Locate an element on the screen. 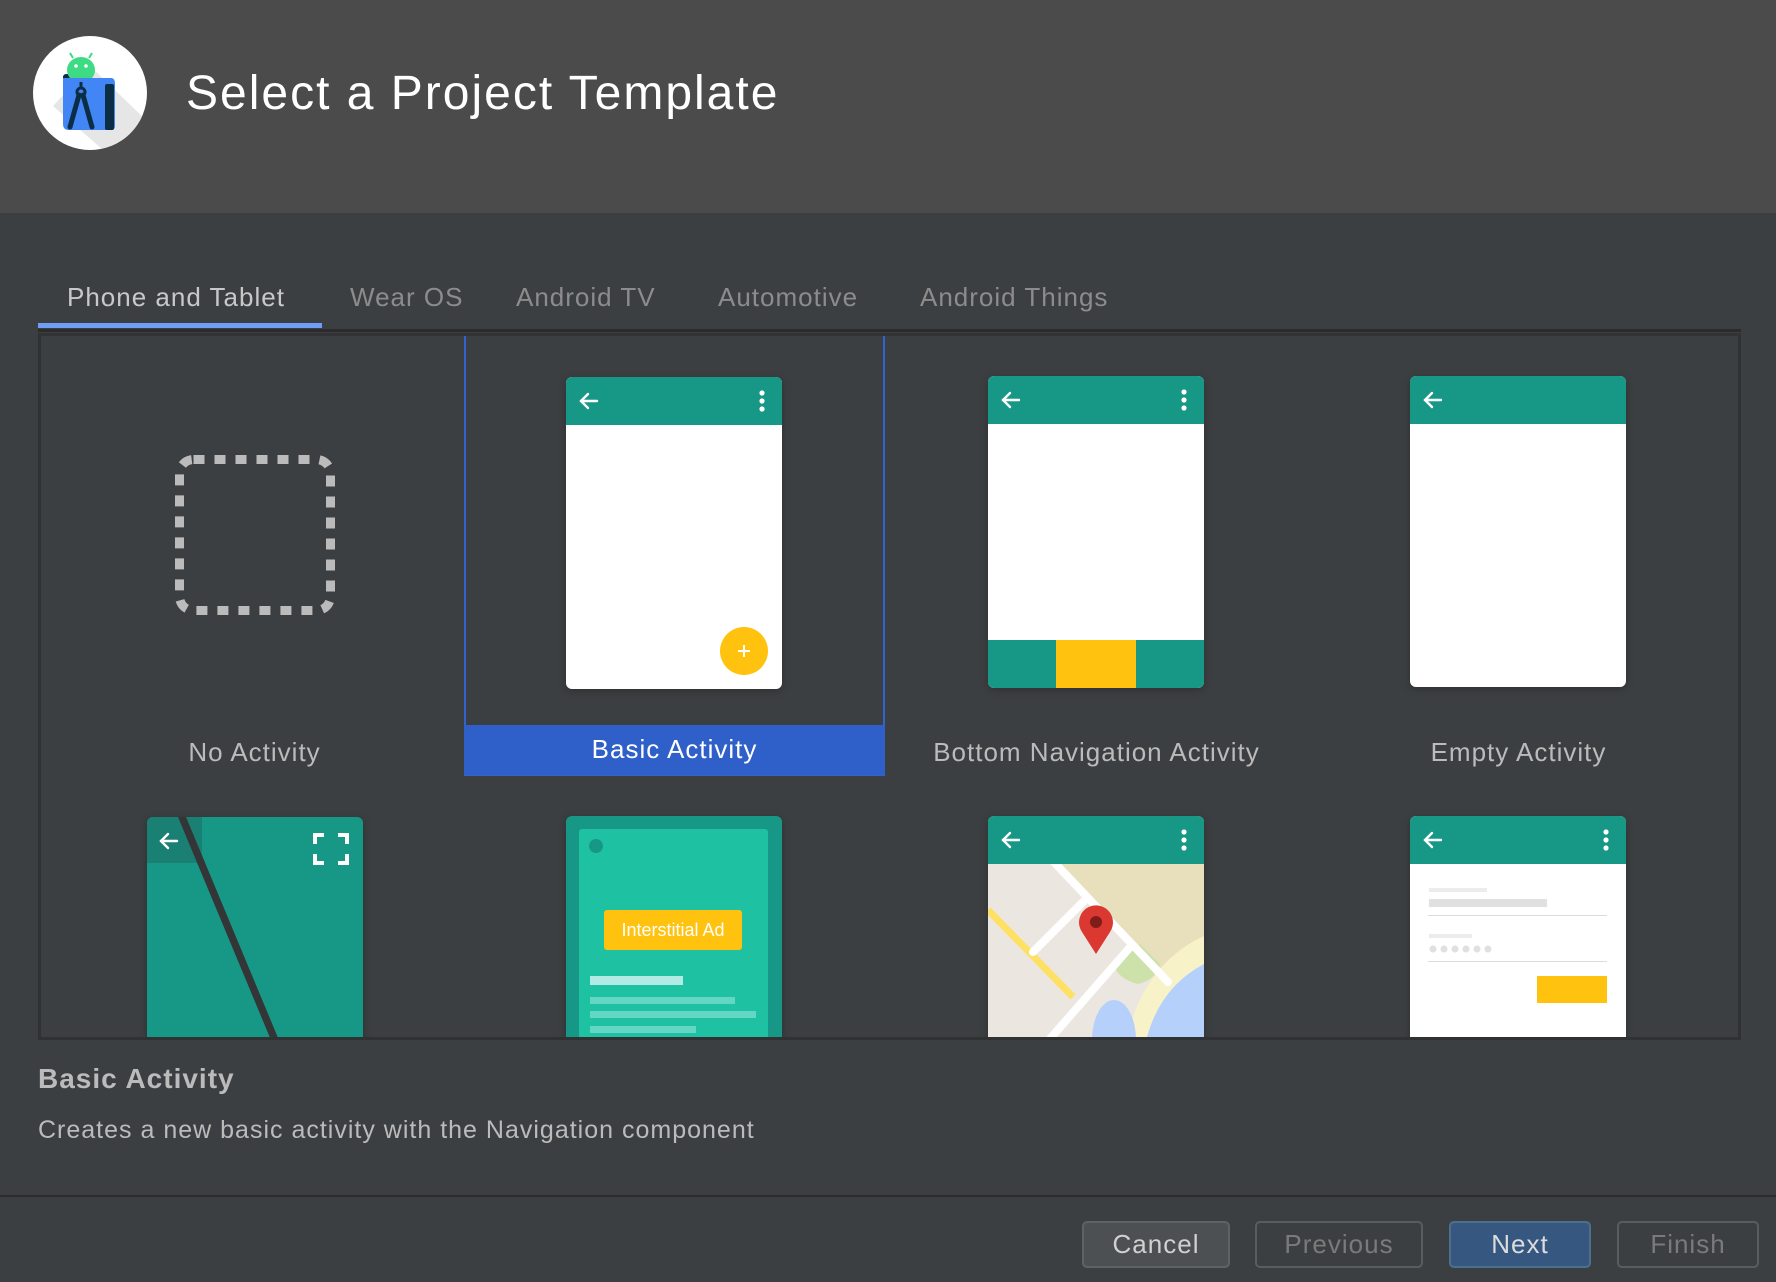 The width and height of the screenshot is (1776, 1282). template-card-google-maps is located at coordinates (1096, 906).